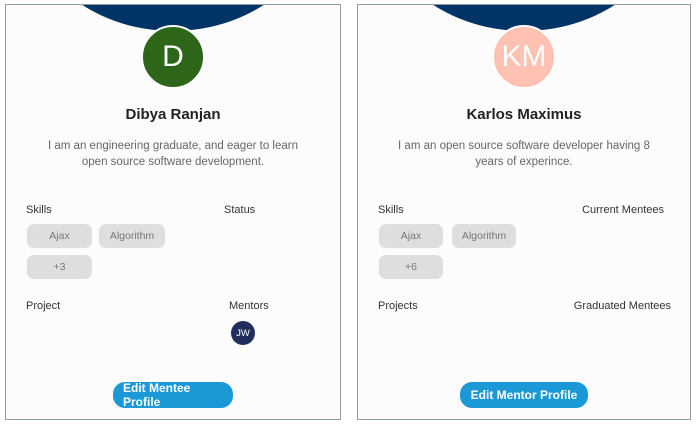 Image resolution: width=698 pixels, height=427 pixels. What do you see at coordinates (43, 306) in the screenshot?
I see `project-label: Project` at bounding box center [43, 306].